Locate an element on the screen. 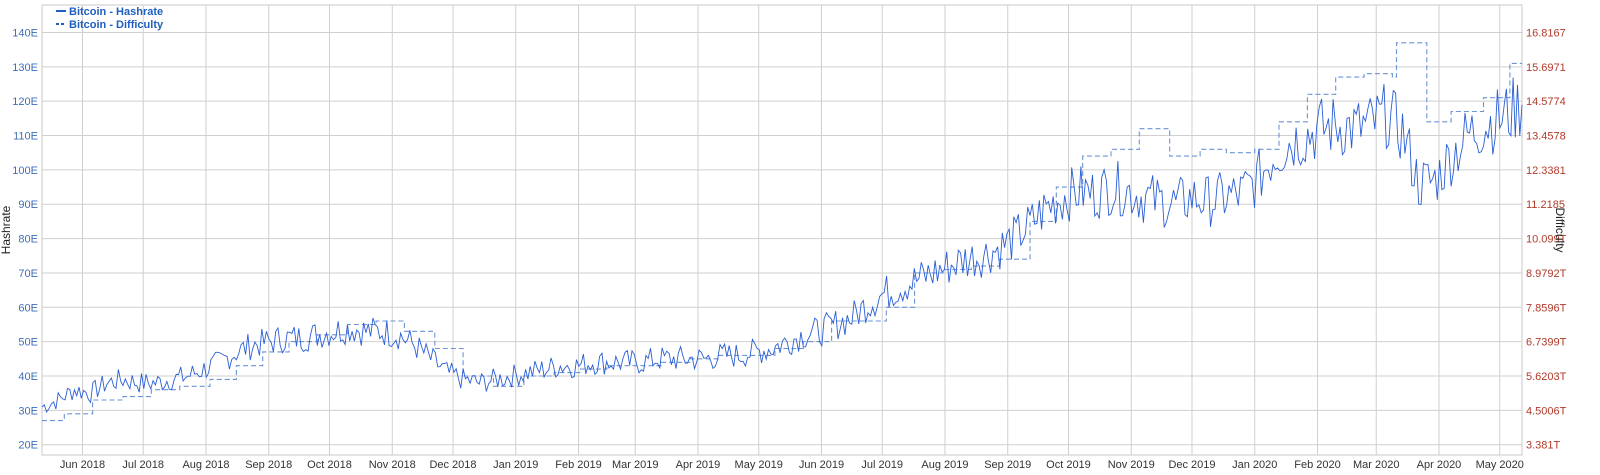 This screenshot has width=1600, height=475. x-tick-label: Oct 2018 is located at coordinates (329, 465).